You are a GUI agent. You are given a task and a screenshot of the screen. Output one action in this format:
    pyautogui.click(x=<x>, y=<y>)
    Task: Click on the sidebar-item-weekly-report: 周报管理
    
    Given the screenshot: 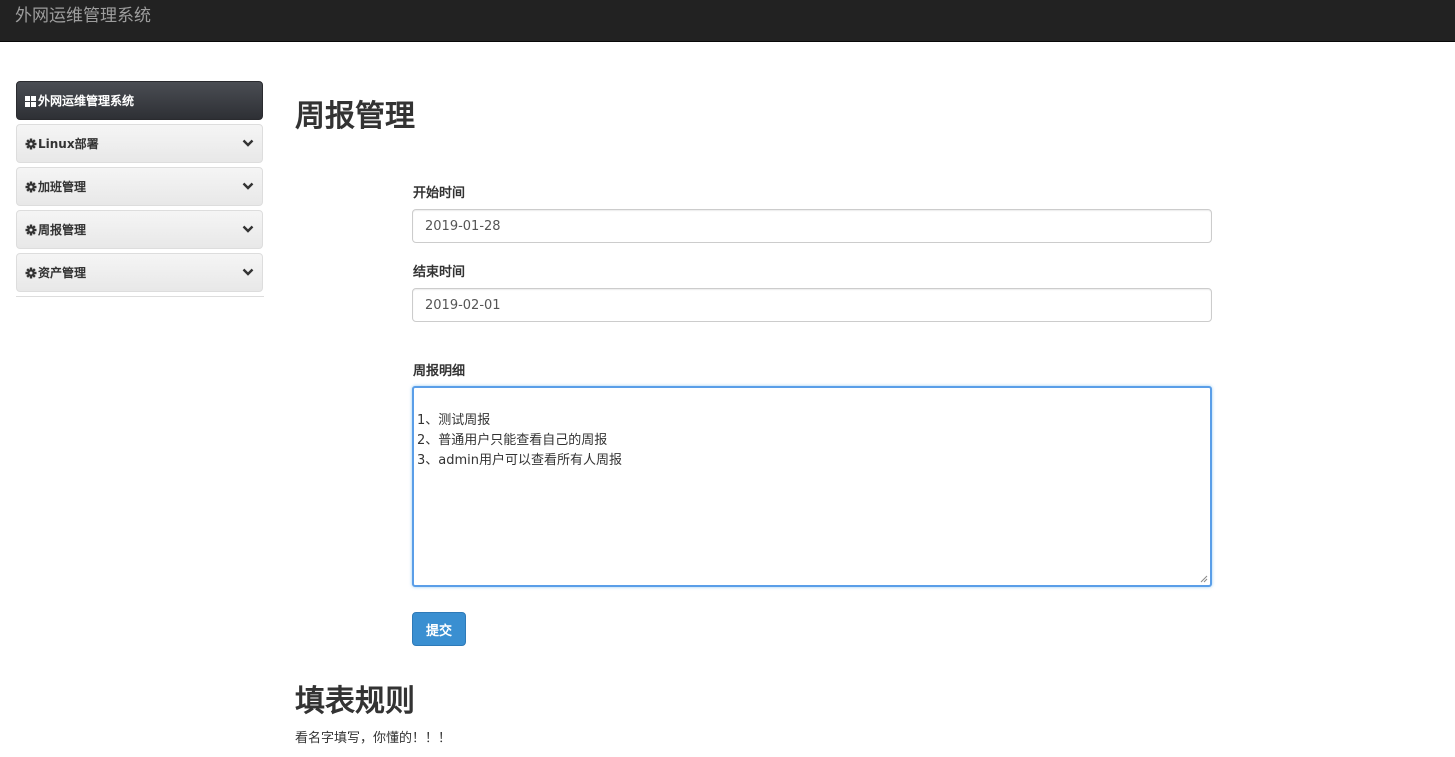 What is the action you would take?
    pyautogui.click(x=139, y=229)
    